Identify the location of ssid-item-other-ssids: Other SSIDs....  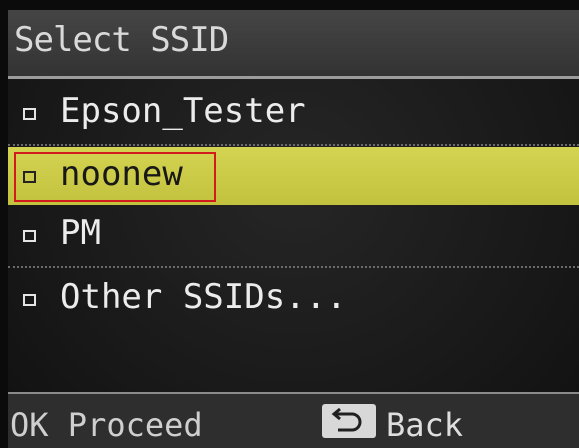
(293, 299).